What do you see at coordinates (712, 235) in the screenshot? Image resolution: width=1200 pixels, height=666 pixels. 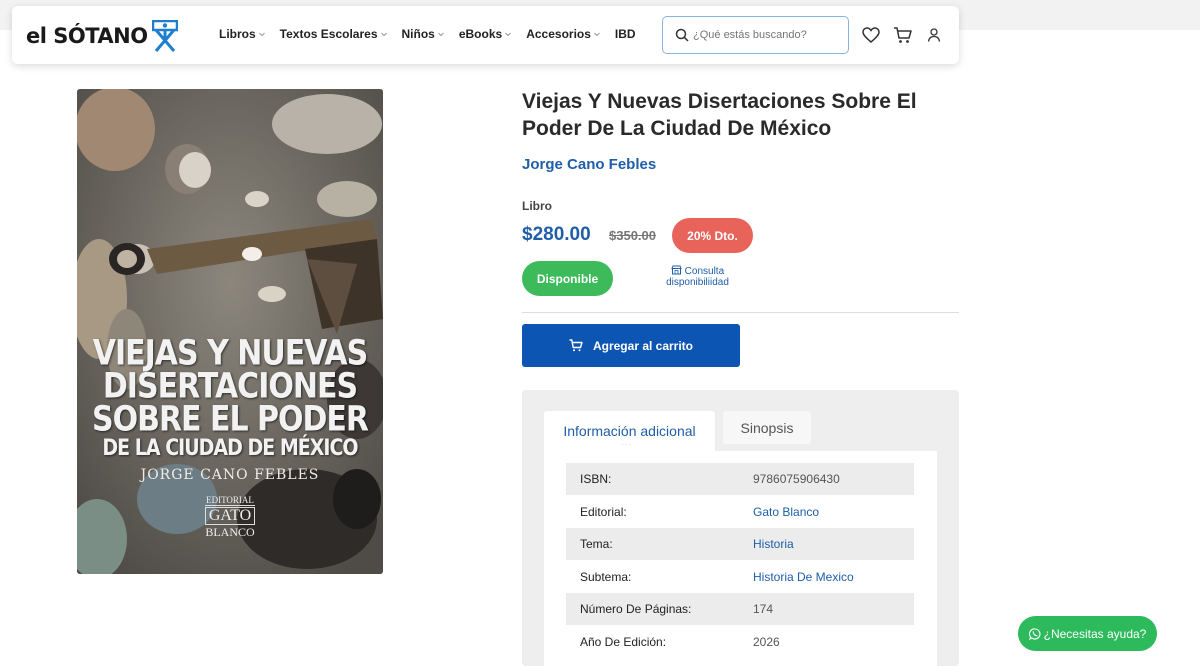 I see `discount-badge: 20% Dto.` at bounding box center [712, 235].